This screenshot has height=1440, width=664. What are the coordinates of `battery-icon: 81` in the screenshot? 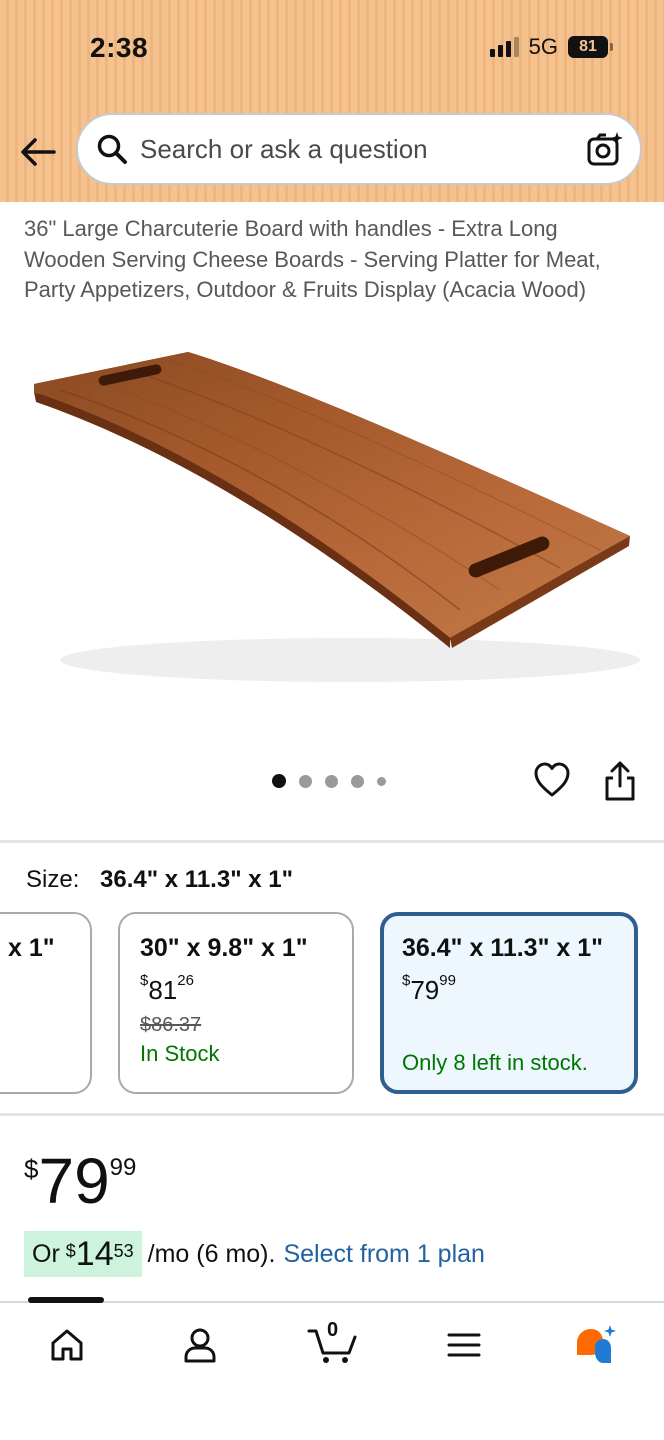 It's located at (590, 47).